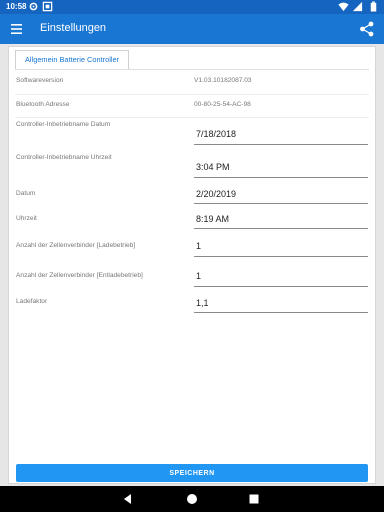 The width and height of the screenshot is (384, 512). I want to click on cell-connectors-charging-label: Anzahl der Zellenverbinder [Ladebetrieb], so click(76, 245).